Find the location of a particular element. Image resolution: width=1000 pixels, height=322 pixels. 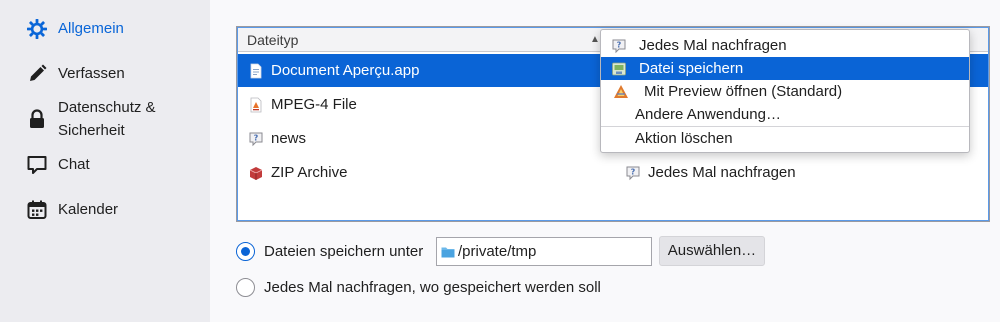

sidebar-item-datenschutz: Datenschutz & Sicherheit is located at coordinates (105, 120).